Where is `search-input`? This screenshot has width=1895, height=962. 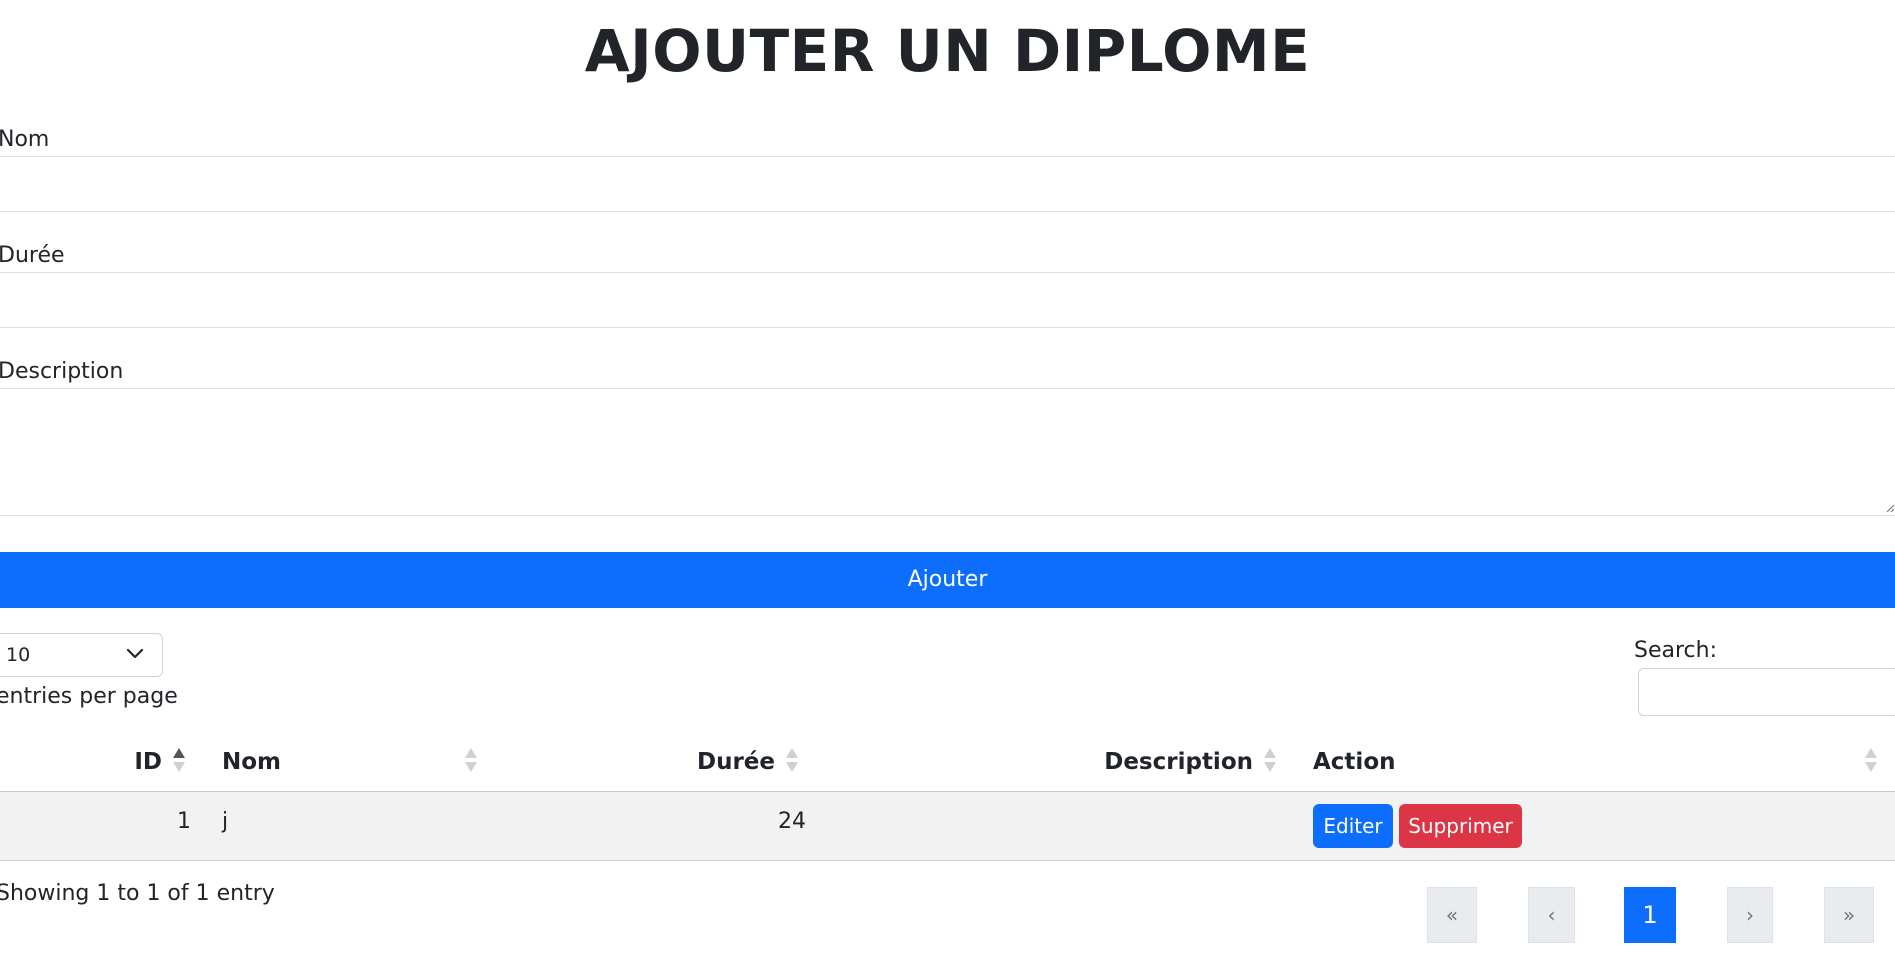
search-input is located at coordinates (1766, 692).